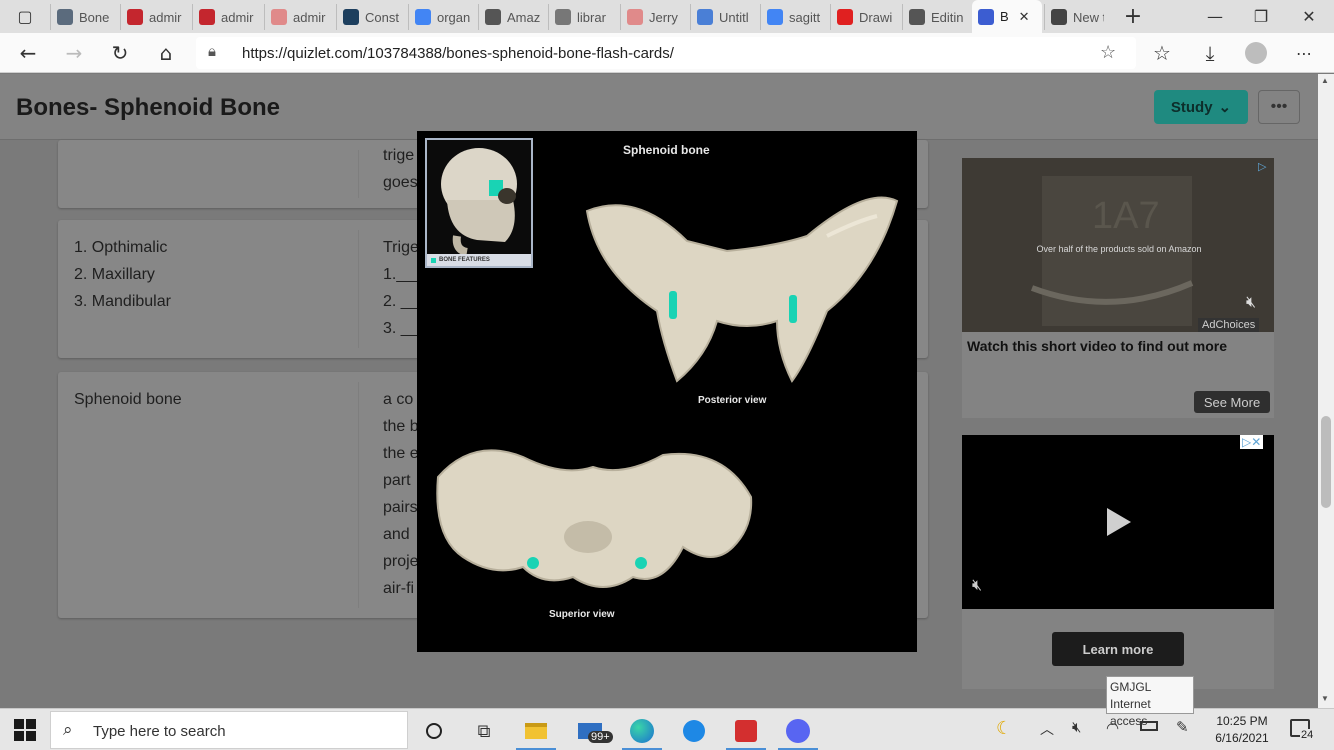 The width and height of the screenshot is (1334, 750). What do you see at coordinates (1262, 166) in the screenshot?
I see `ad-info-icon: ▷` at bounding box center [1262, 166].